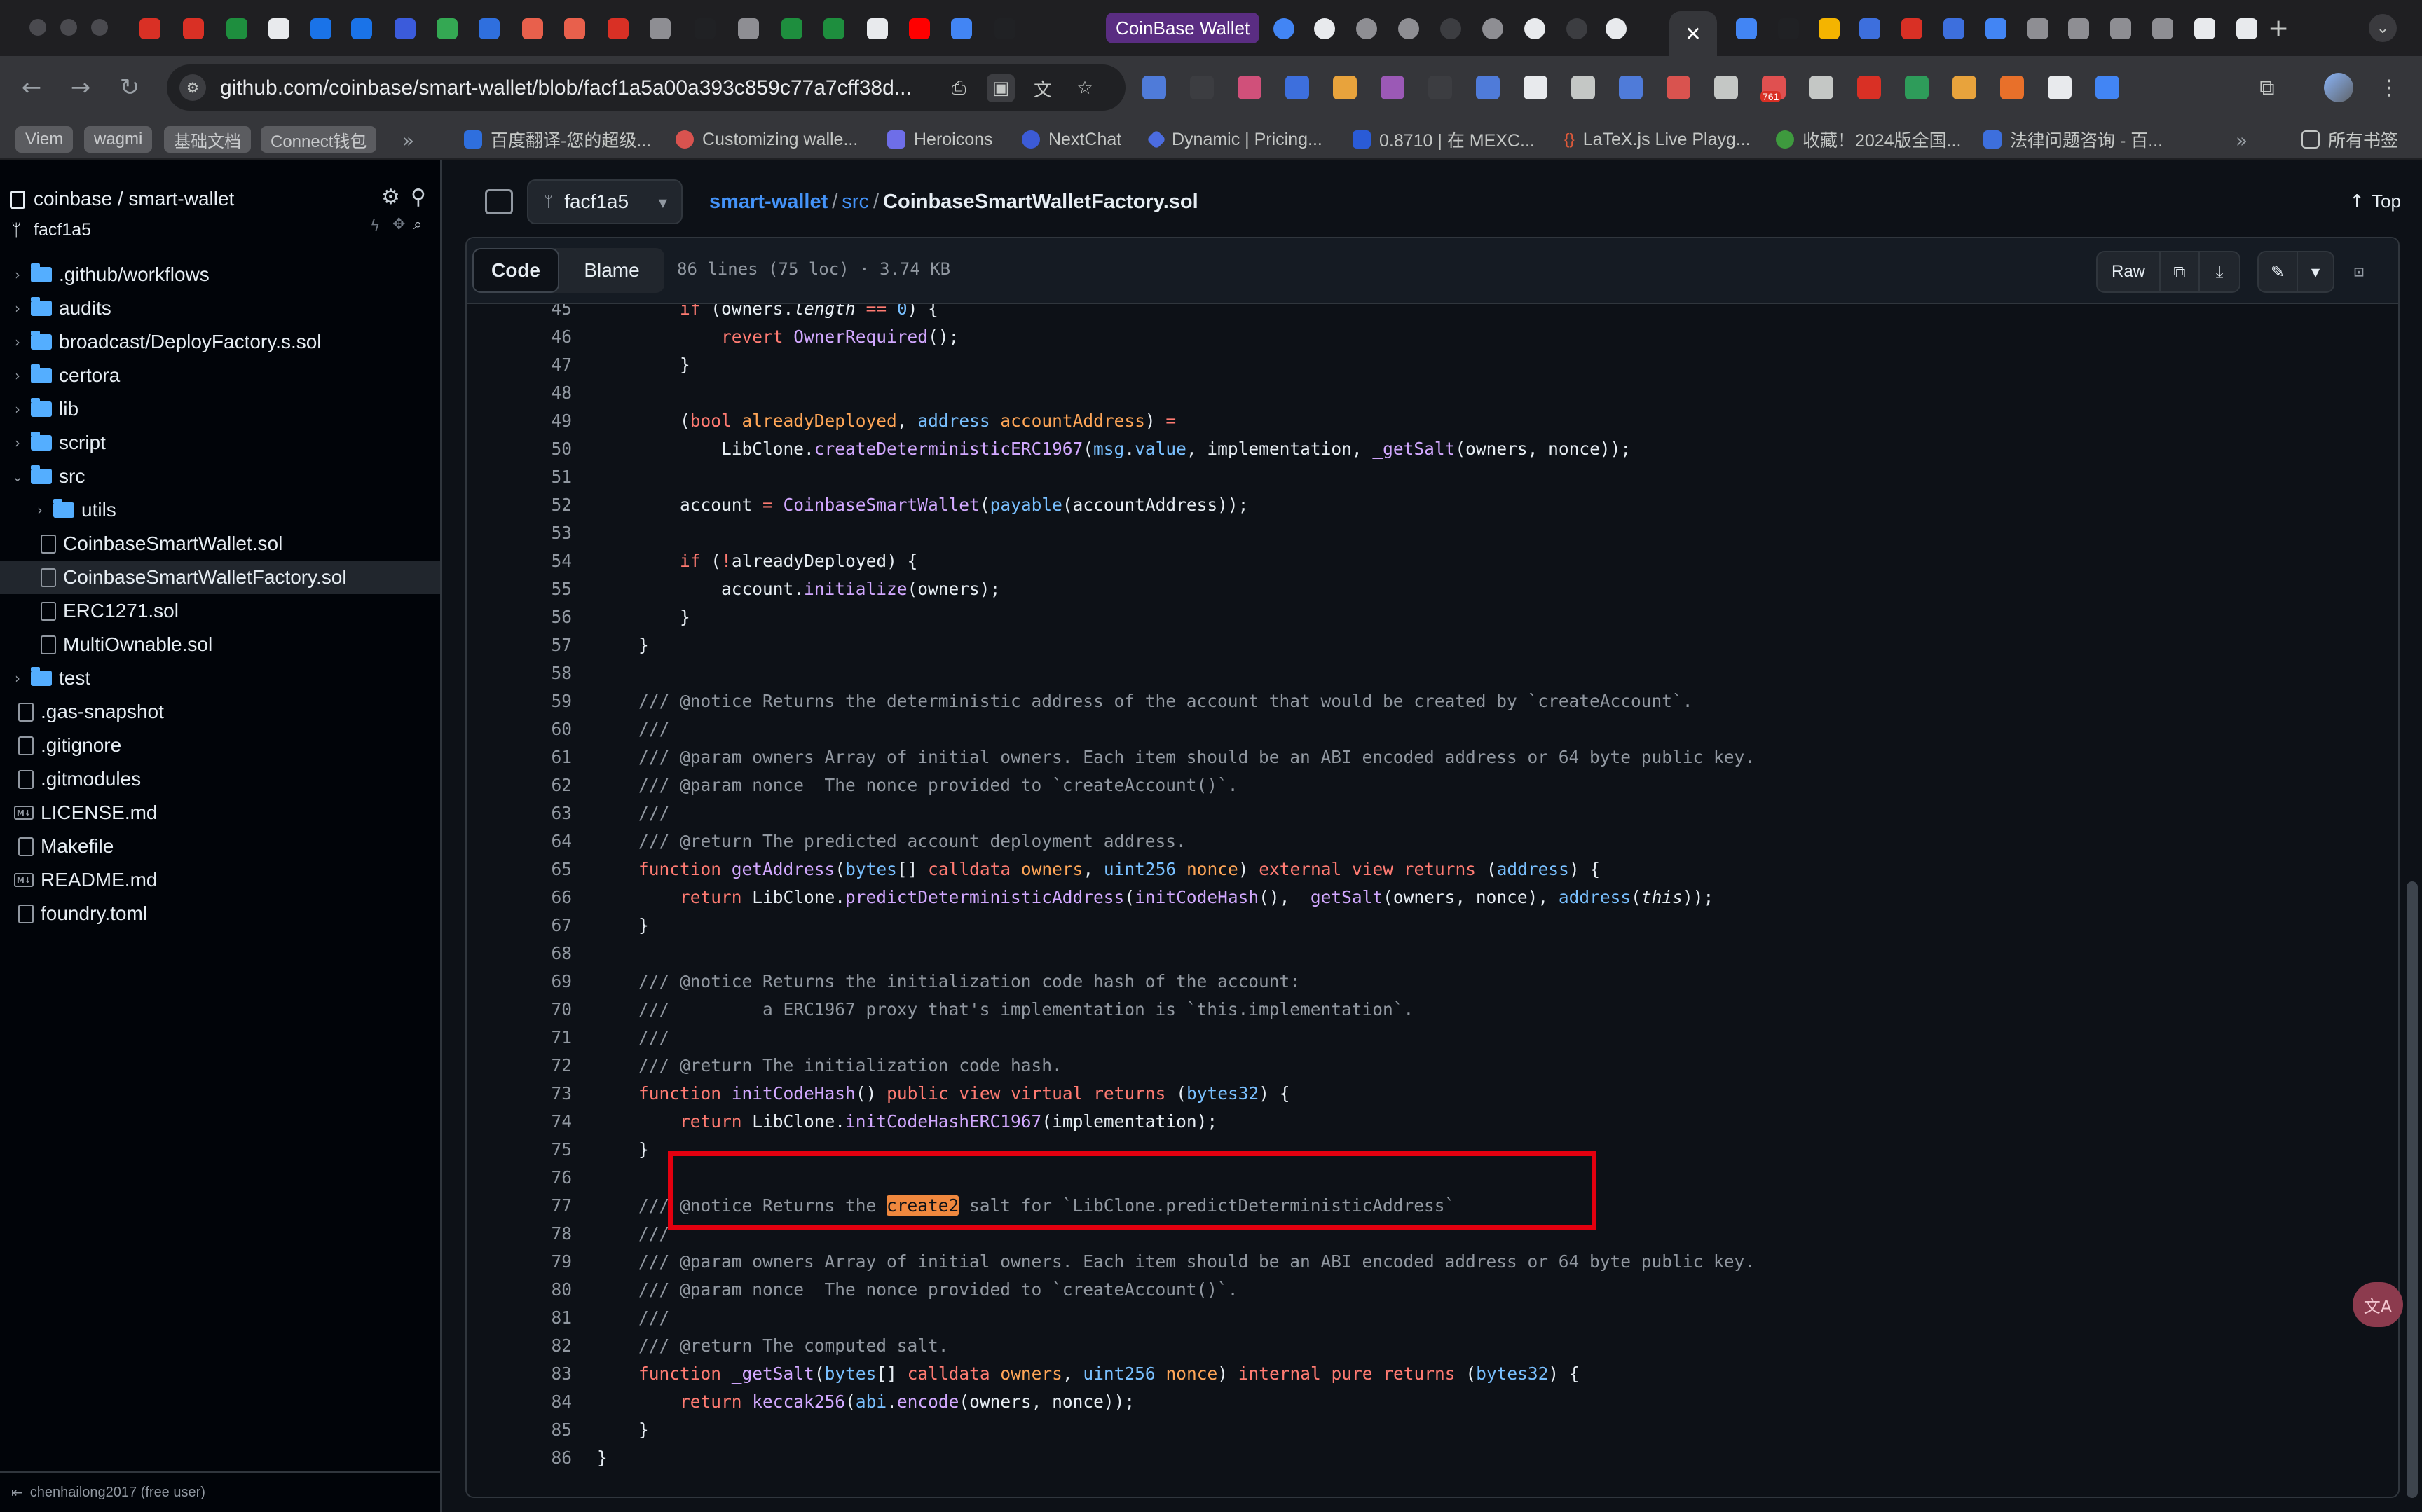  I want to click on line-number: 76, so click(519, 1177).